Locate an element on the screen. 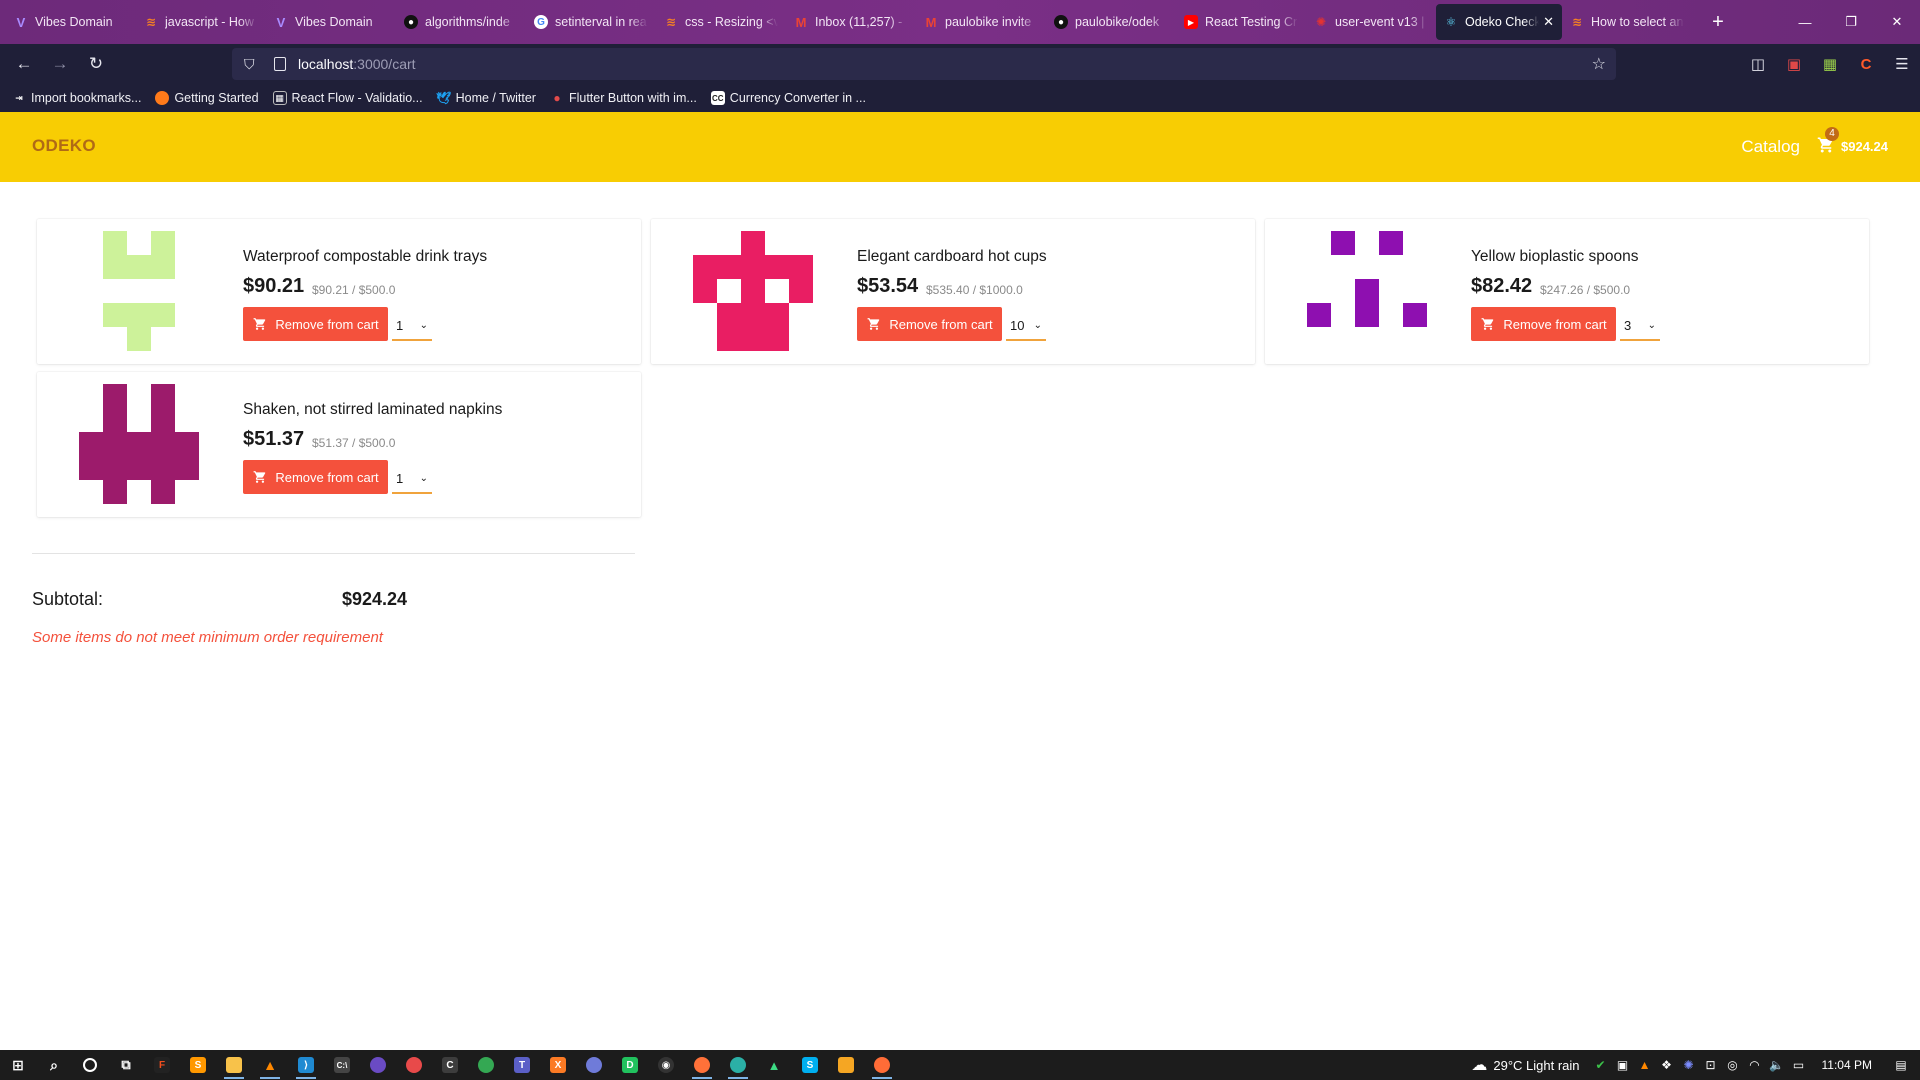 Image resolution: width=1920 pixels, height=1080 pixels. tray-app-icon: ▣ is located at coordinates (1623, 1065).